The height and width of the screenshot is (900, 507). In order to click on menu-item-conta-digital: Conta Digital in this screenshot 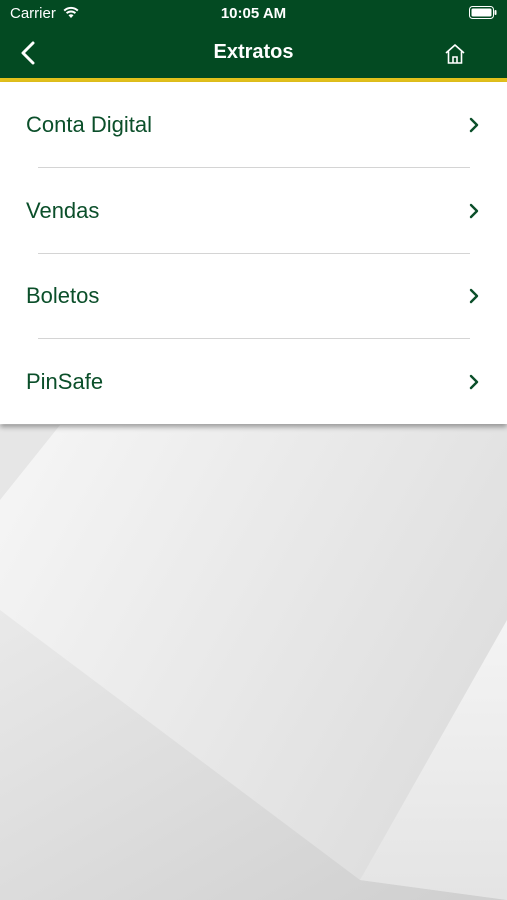, I will do `click(253, 124)`.